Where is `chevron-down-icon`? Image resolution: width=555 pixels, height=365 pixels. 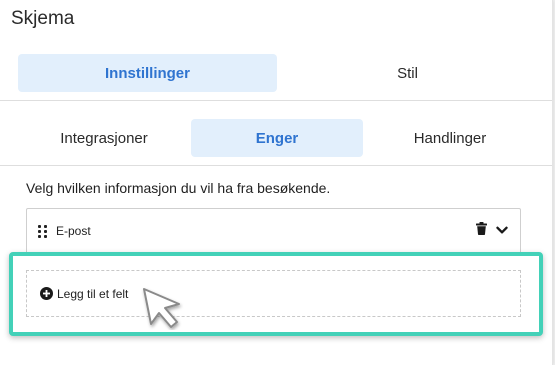
chevron-down-icon is located at coordinates (502, 231).